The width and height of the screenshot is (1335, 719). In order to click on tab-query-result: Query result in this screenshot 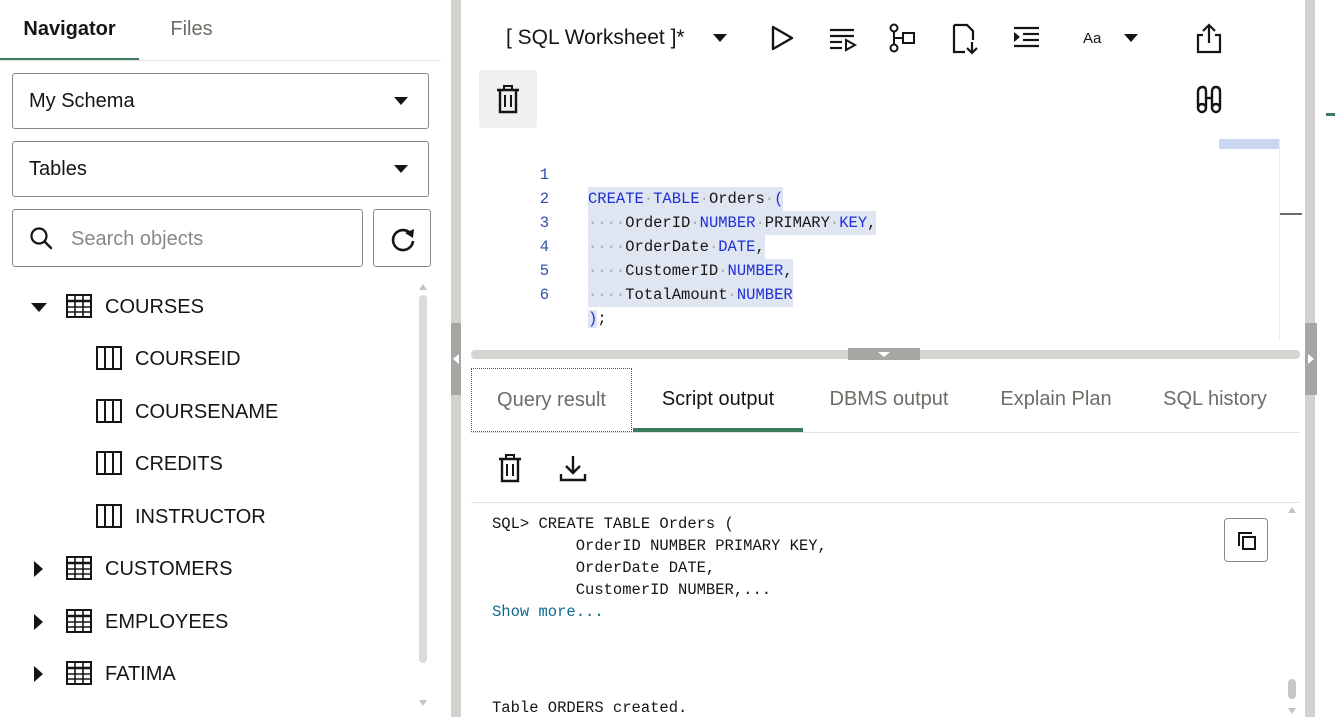, I will do `click(551, 400)`.